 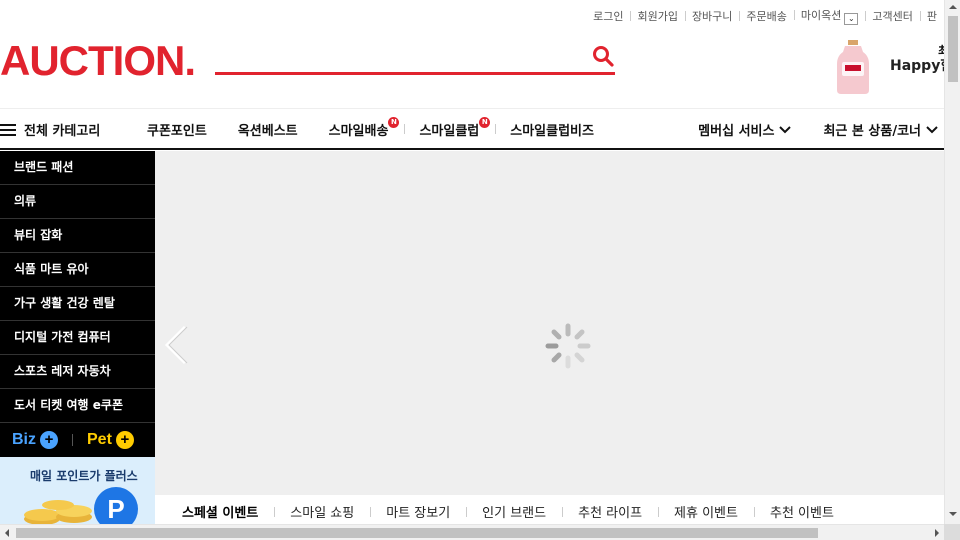 What do you see at coordinates (116, 507) in the screenshot?
I see `point-p-icon: P` at bounding box center [116, 507].